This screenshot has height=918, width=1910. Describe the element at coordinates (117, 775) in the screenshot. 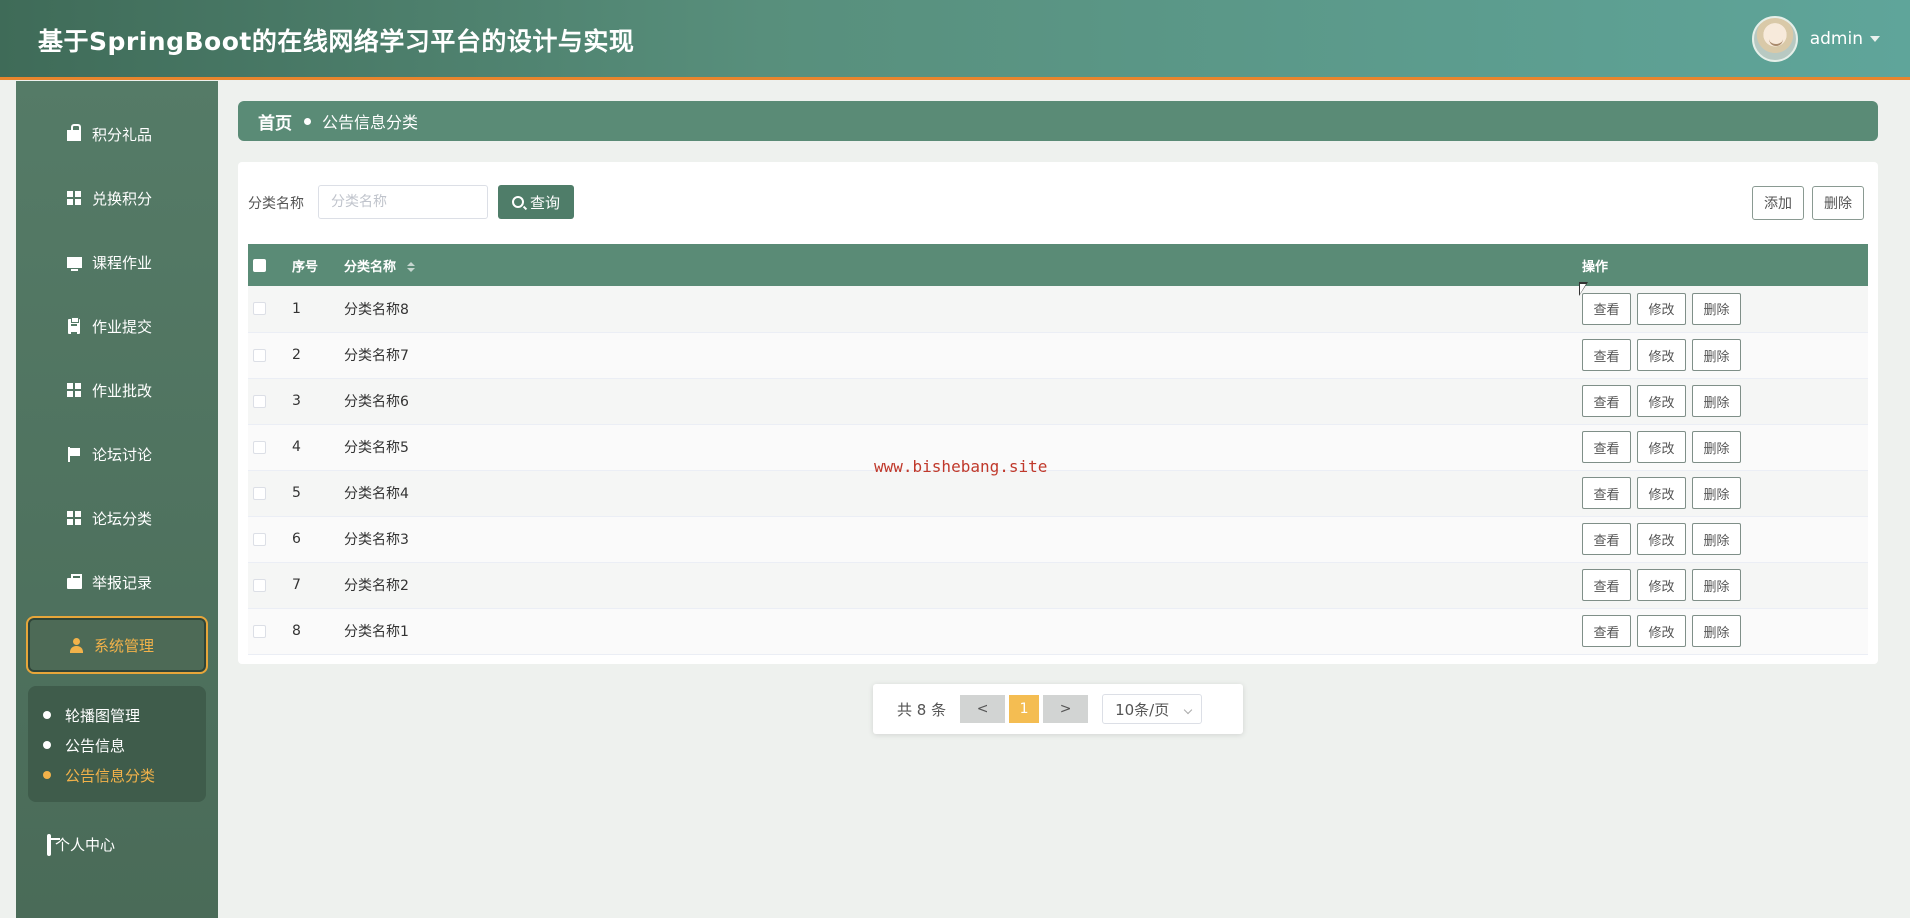

I see `submenu-item-announcement-category: 公告信息分类` at that location.